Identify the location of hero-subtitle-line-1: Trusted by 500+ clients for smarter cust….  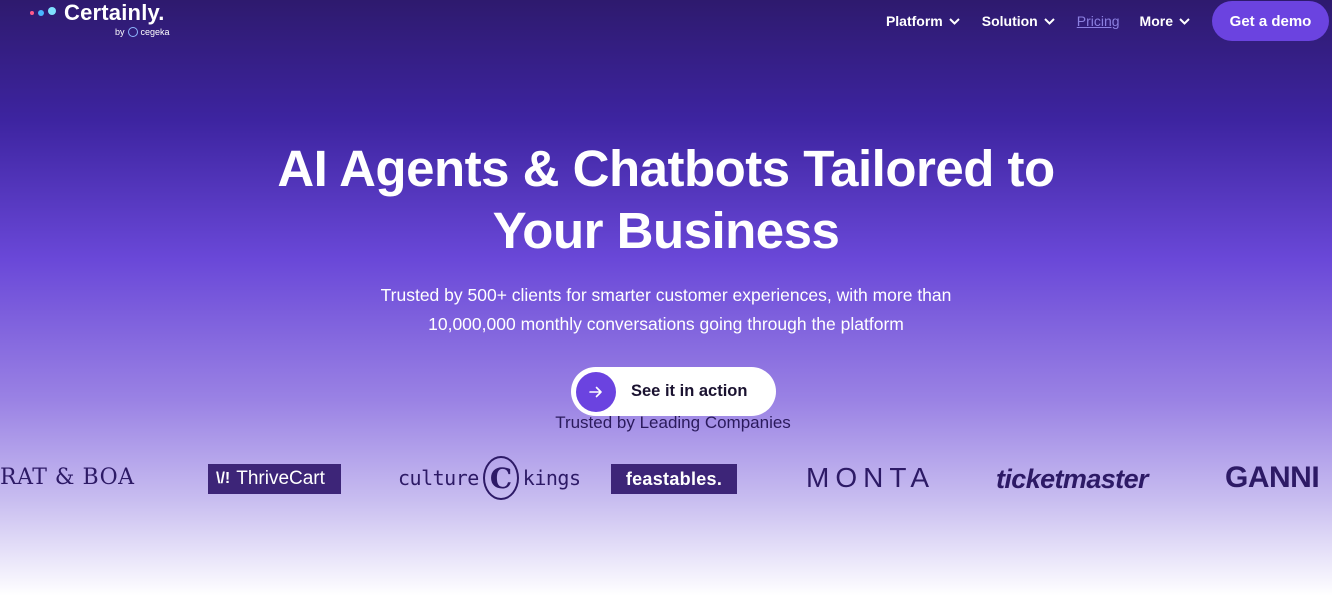
(666, 295).